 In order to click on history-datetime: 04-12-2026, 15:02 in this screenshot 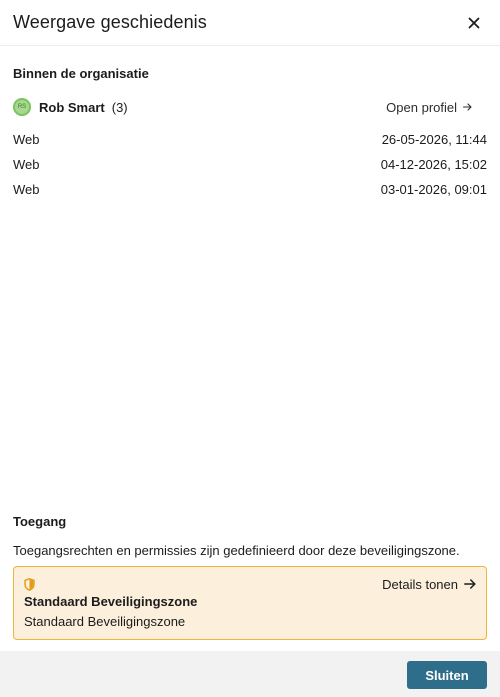, I will do `click(433, 164)`.